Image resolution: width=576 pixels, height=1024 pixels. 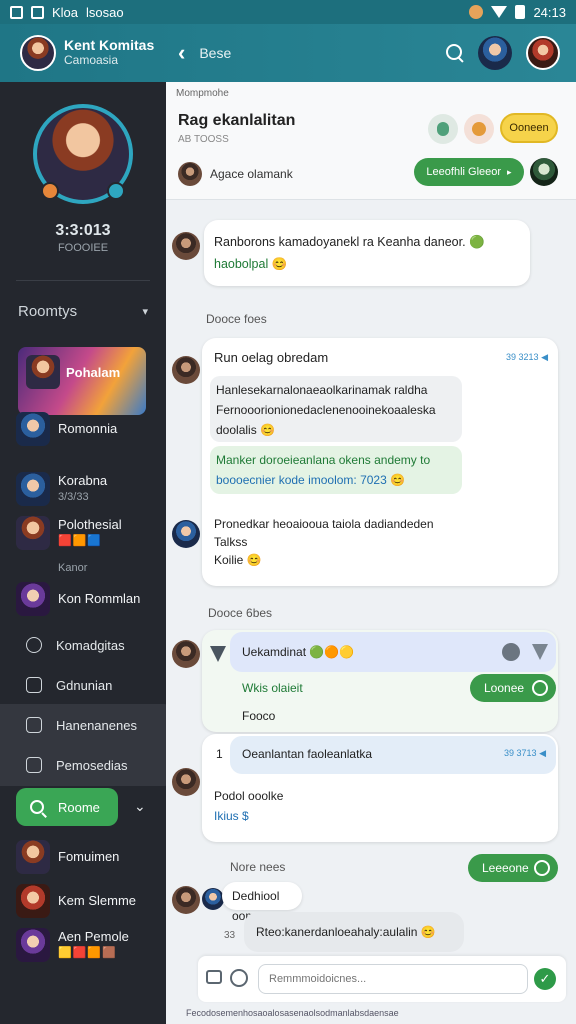 What do you see at coordinates (251, 264) in the screenshot?
I see `message-text: haobolpal 😊` at bounding box center [251, 264].